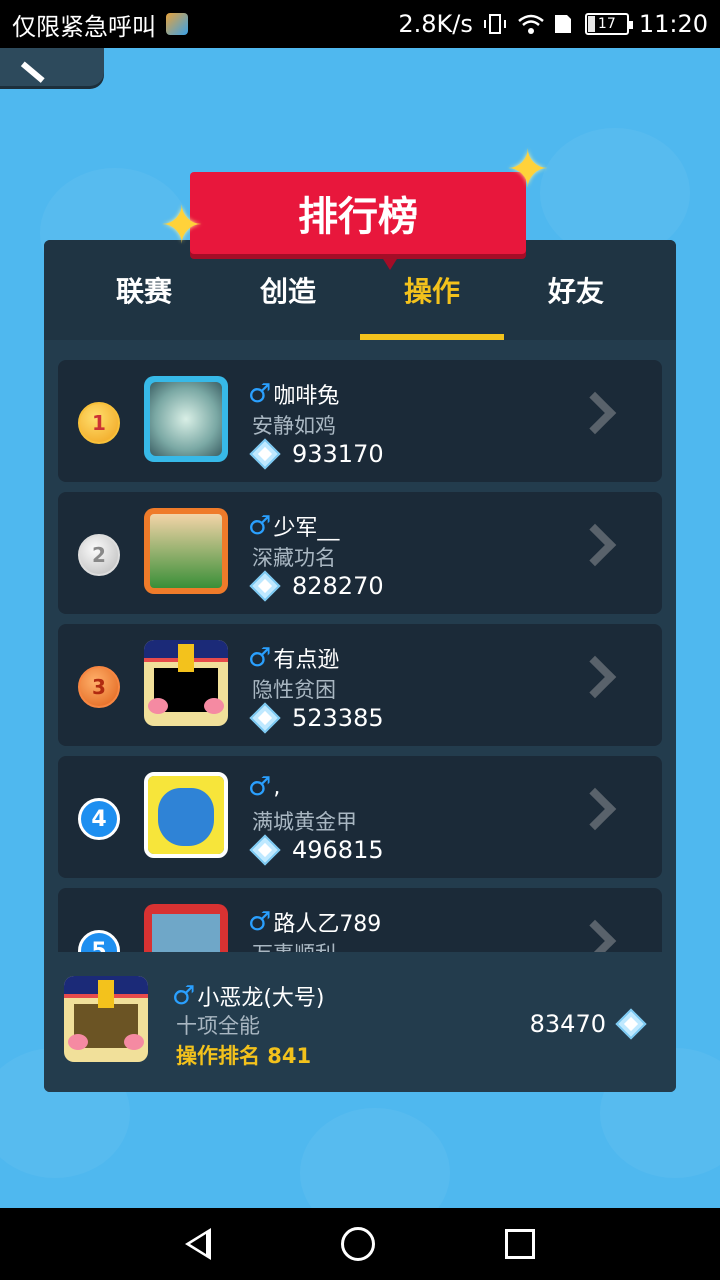 Image resolution: width=720 pixels, height=1280 pixels. Describe the element at coordinates (338, 718) in the screenshot. I see `player-score: 523385` at that location.